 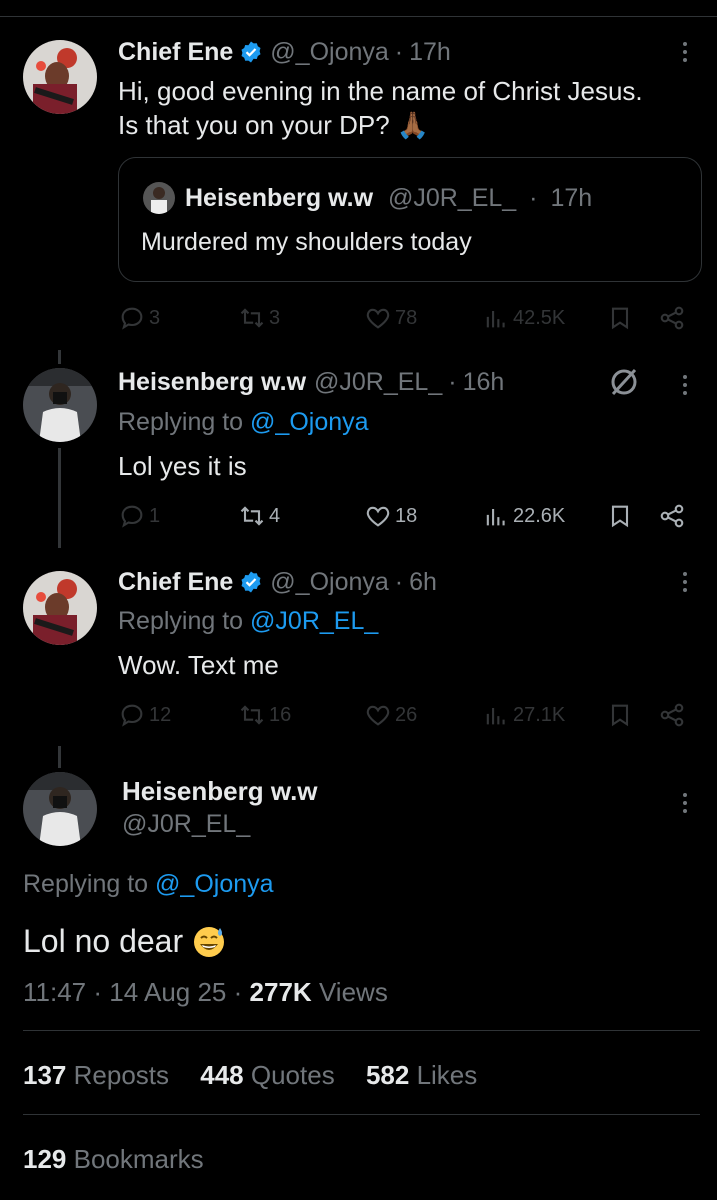 I want to click on tweet-text-row: Lol no dear, so click(x=125, y=941).